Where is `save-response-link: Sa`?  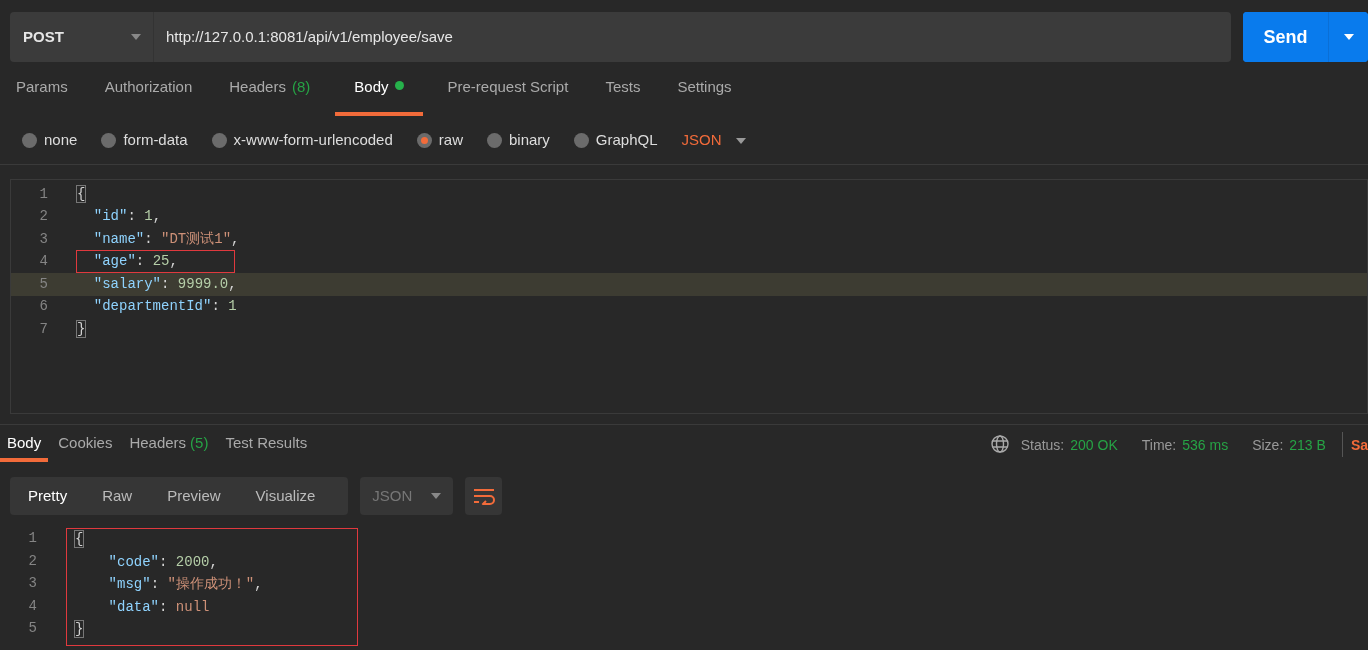 save-response-link: Sa is located at coordinates (1359, 445).